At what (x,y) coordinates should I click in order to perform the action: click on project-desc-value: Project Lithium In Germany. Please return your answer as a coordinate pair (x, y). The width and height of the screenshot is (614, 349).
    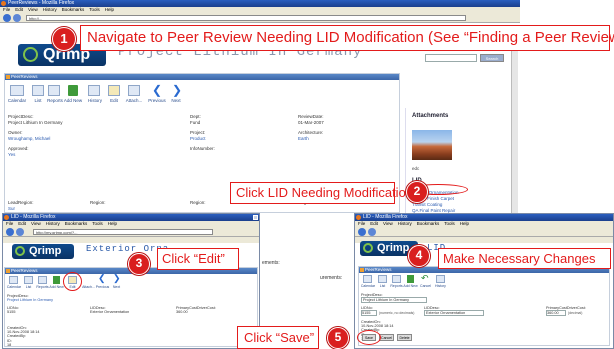
    Looking at the image, I should click on (35, 122).